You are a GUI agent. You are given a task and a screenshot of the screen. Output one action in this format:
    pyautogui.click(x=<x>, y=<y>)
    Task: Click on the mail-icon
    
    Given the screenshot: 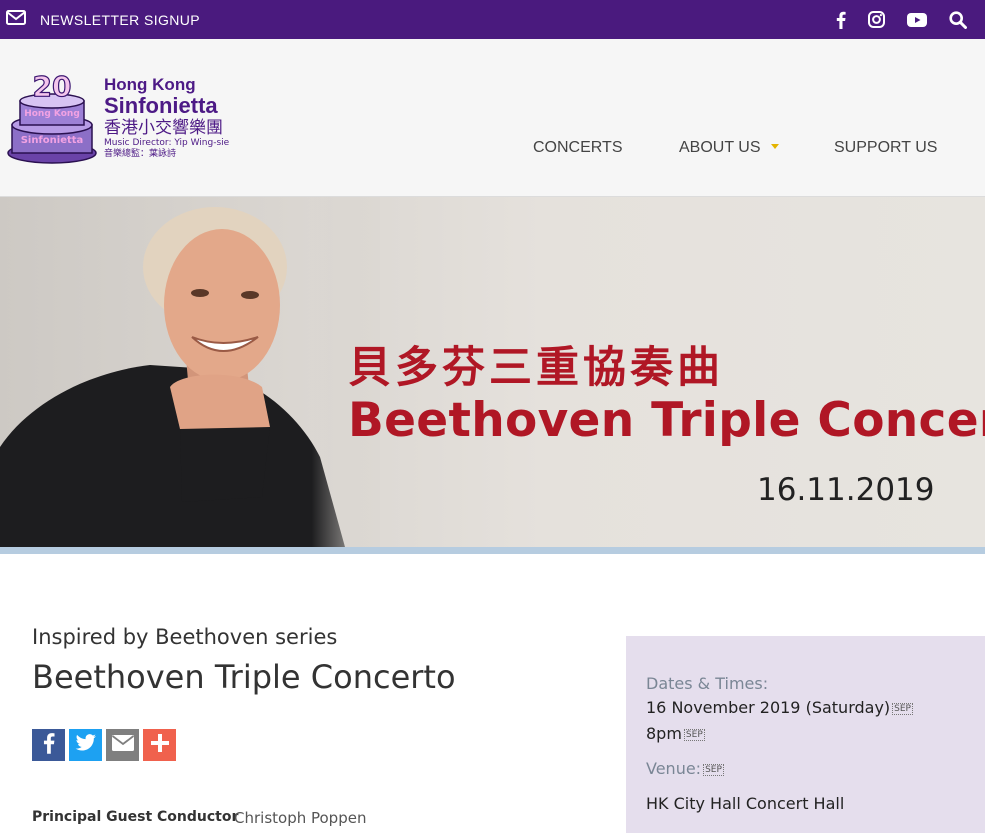 What is the action you would take?
    pyautogui.click(x=16, y=19)
    